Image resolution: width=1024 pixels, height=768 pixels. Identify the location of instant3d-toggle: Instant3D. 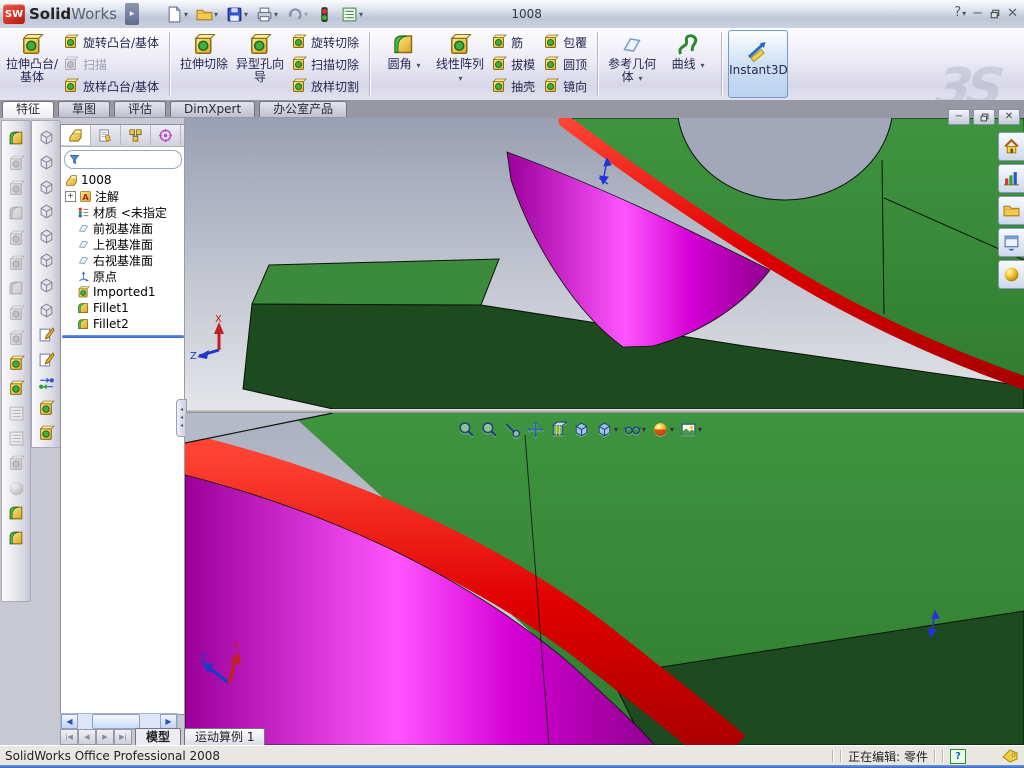
(758, 64).